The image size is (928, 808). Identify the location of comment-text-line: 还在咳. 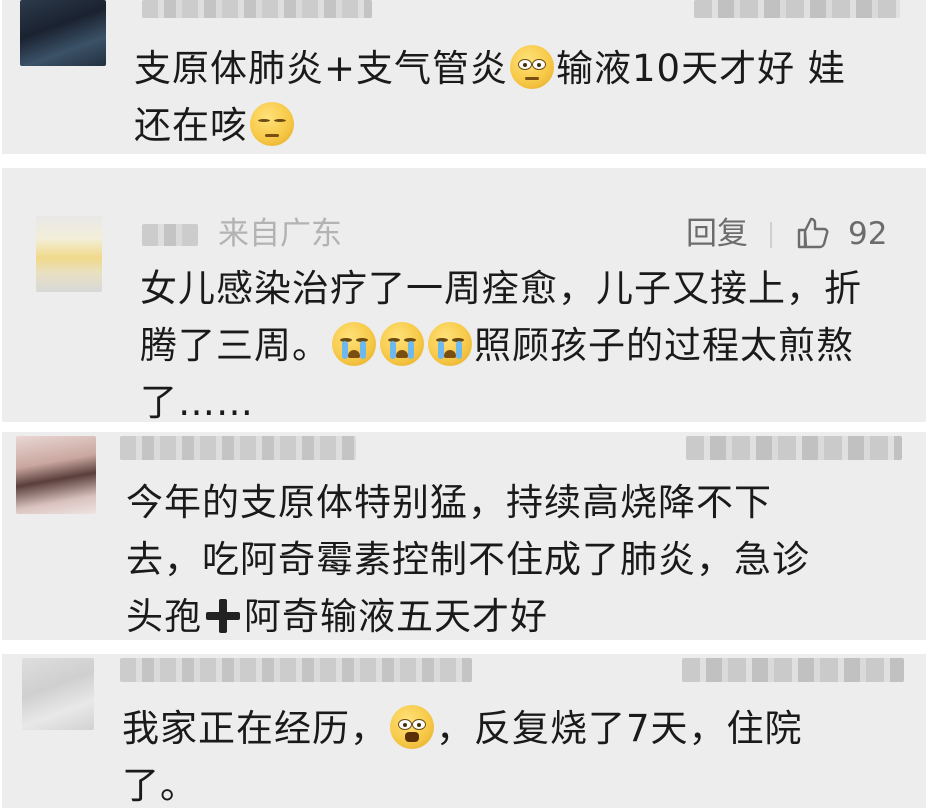
(191, 125).